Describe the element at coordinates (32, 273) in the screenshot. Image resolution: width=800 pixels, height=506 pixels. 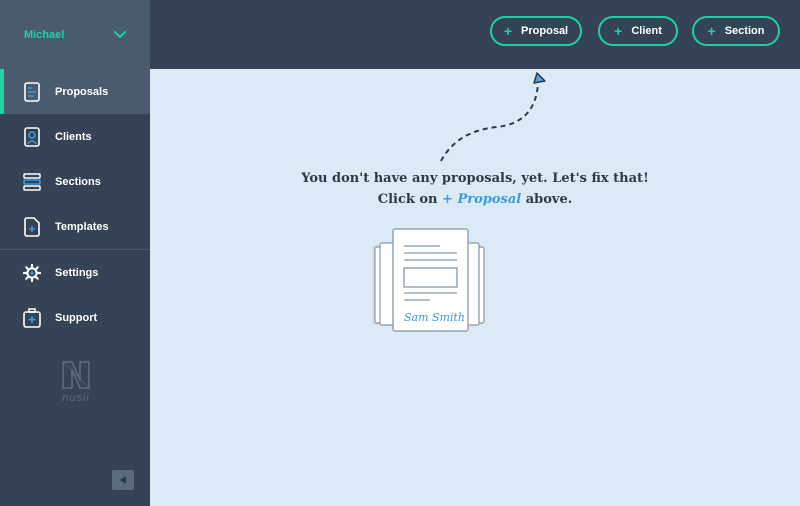
I see `gear-icon` at that location.